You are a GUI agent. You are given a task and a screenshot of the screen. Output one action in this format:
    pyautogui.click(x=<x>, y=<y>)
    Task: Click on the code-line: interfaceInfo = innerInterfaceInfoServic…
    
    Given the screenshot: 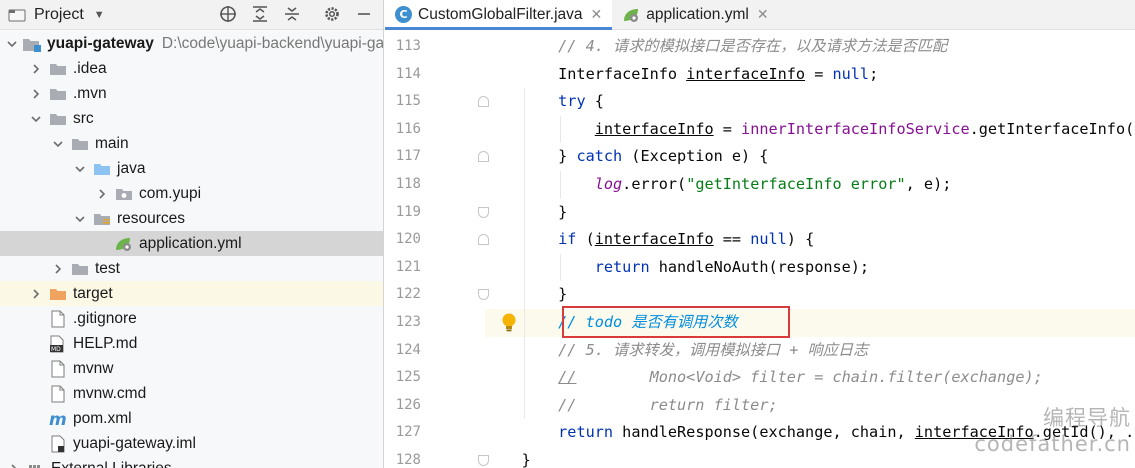 What is the action you would take?
    pyautogui.click(x=810, y=130)
    